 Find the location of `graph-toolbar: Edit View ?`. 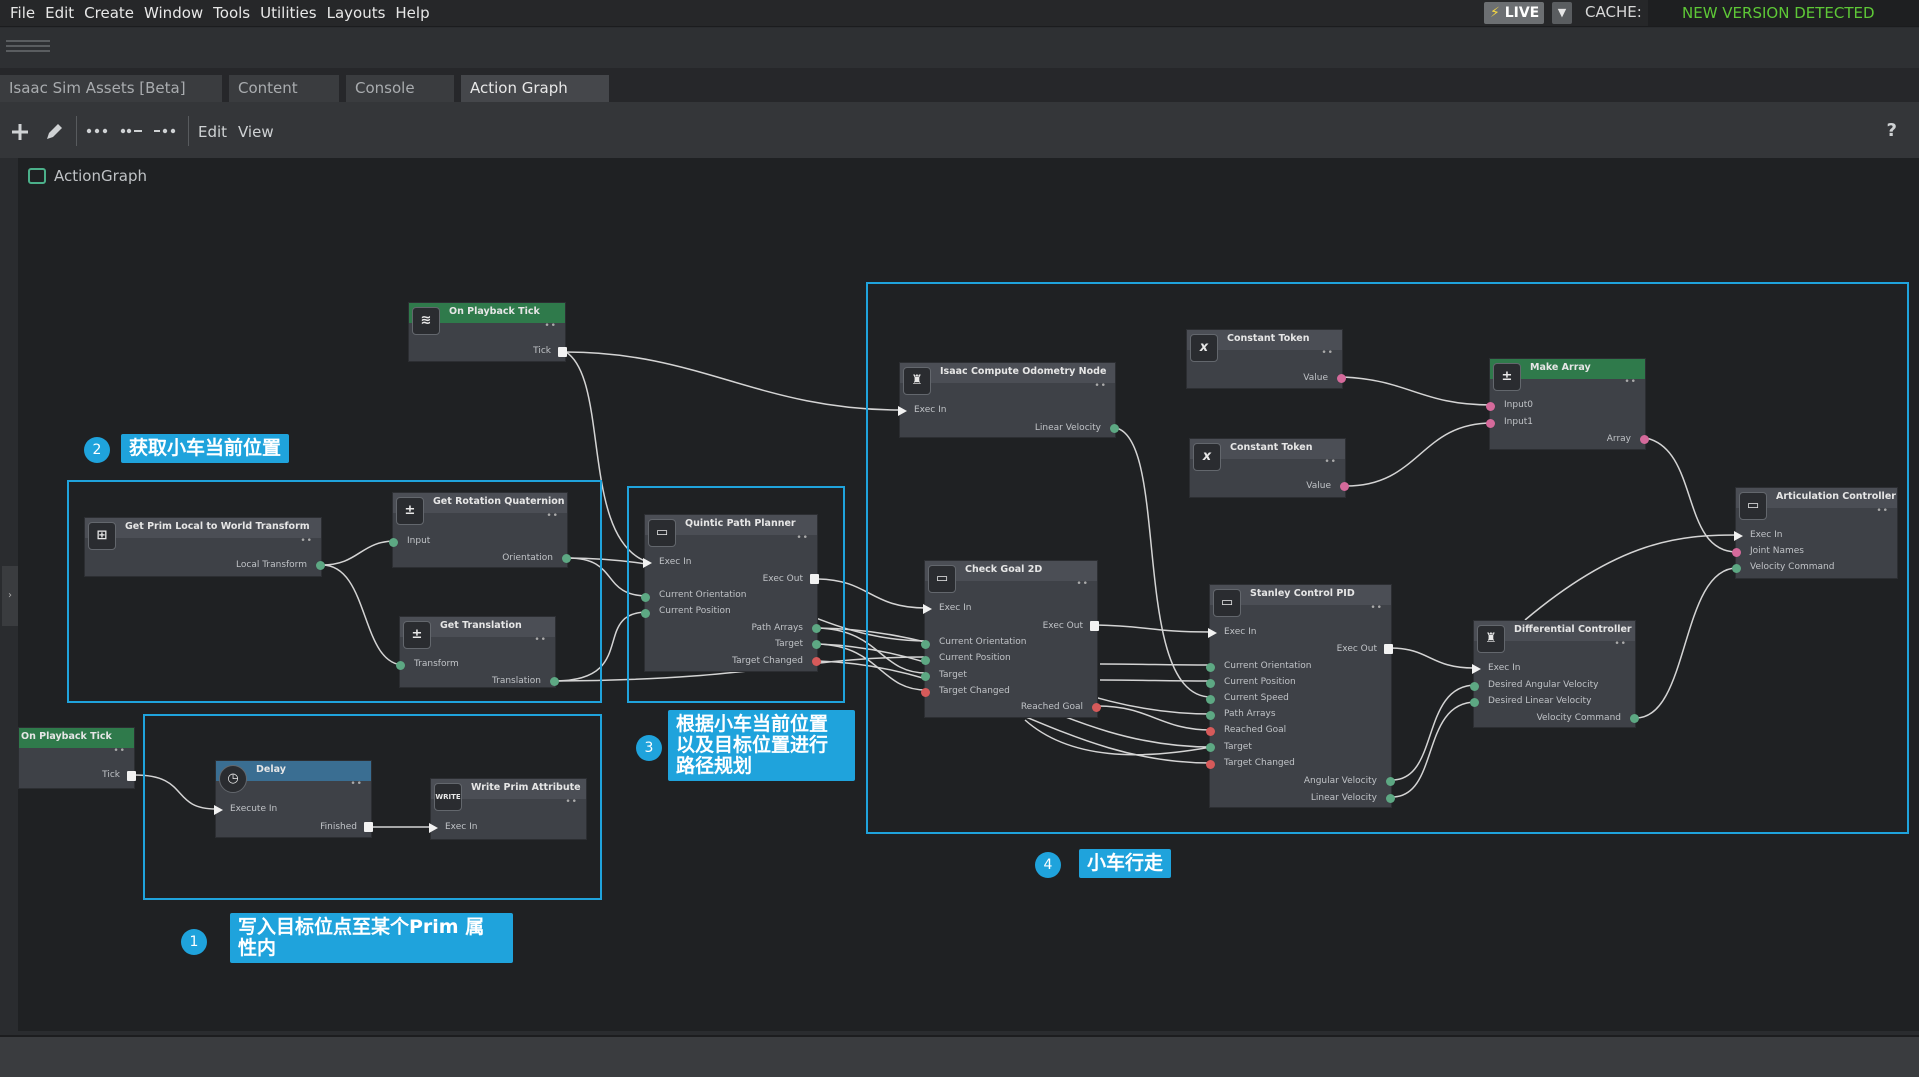

graph-toolbar: Edit View ? is located at coordinates (959, 130).